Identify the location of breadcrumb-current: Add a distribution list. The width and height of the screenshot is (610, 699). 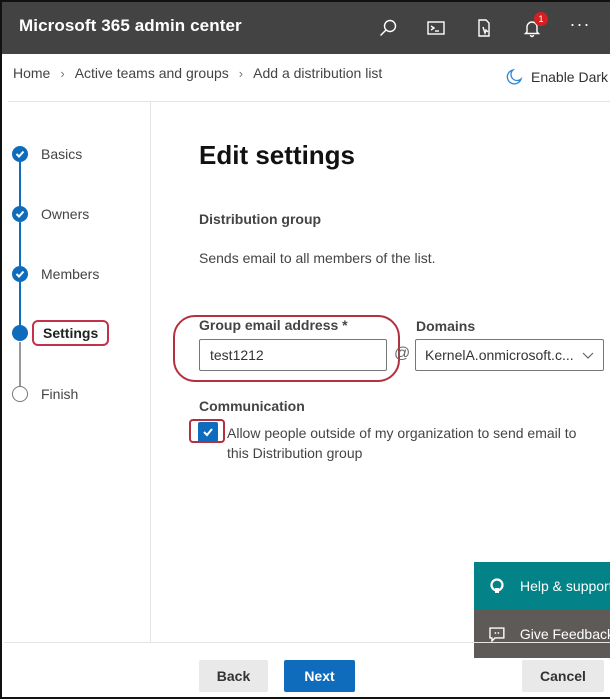
(318, 73).